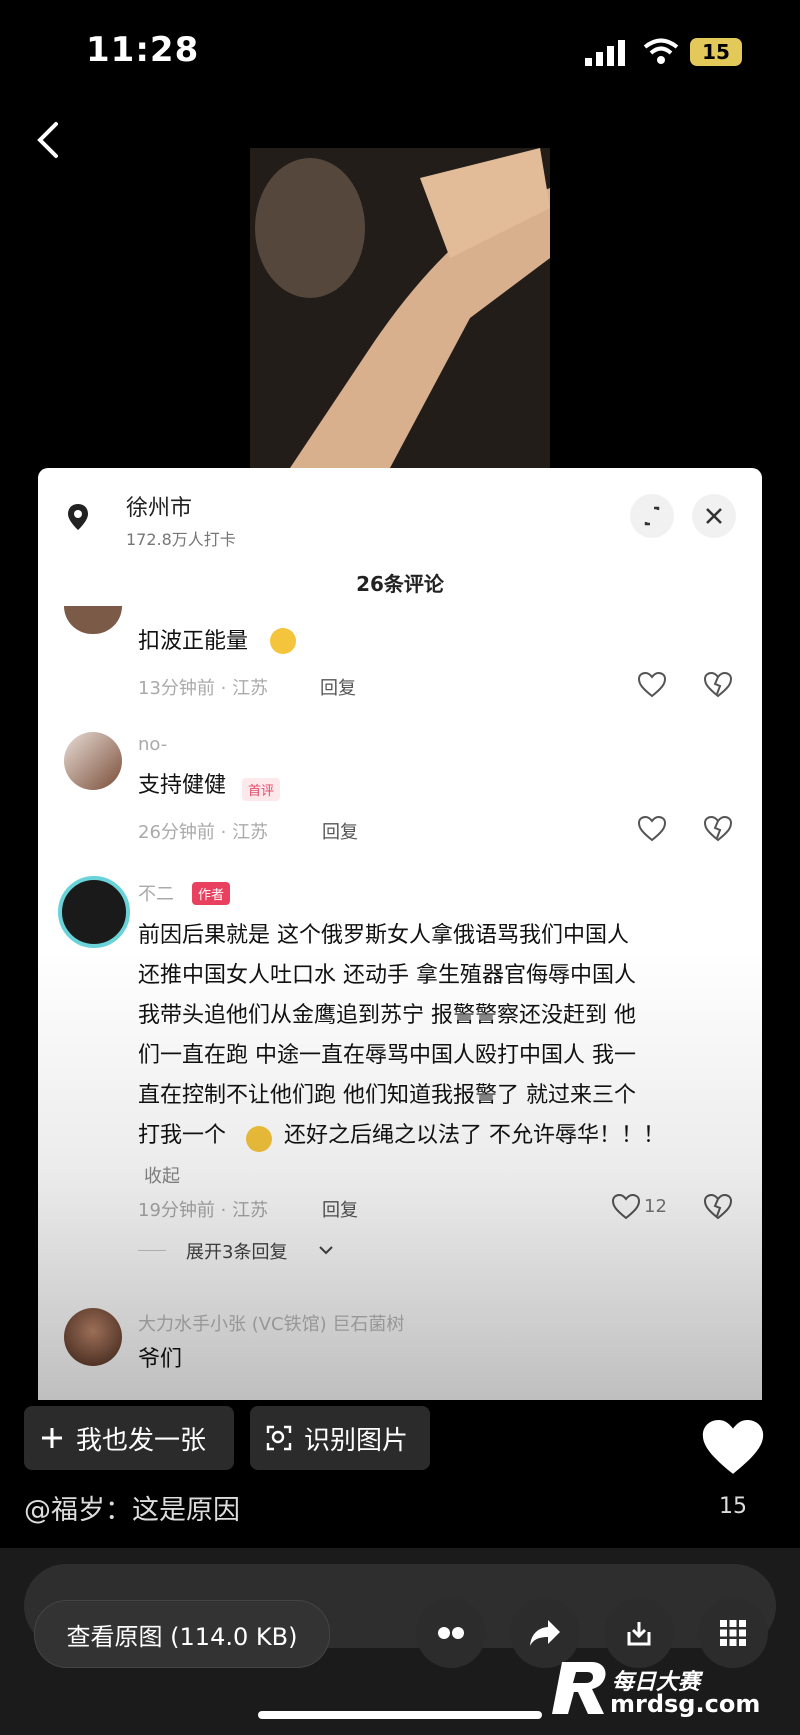 This screenshot has width=800, height=1735. I want to click on recognize-image-button: 识别图片, so click(340, 1438).